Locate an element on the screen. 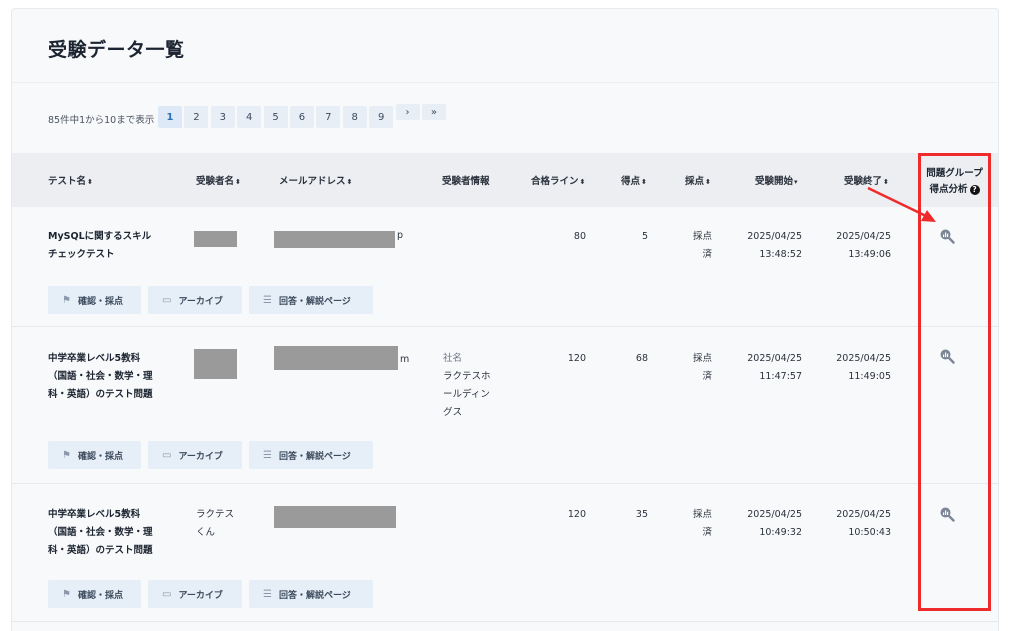  end-cell: 2025/04/25 11:49:05 is located at coordinates (860, 368).